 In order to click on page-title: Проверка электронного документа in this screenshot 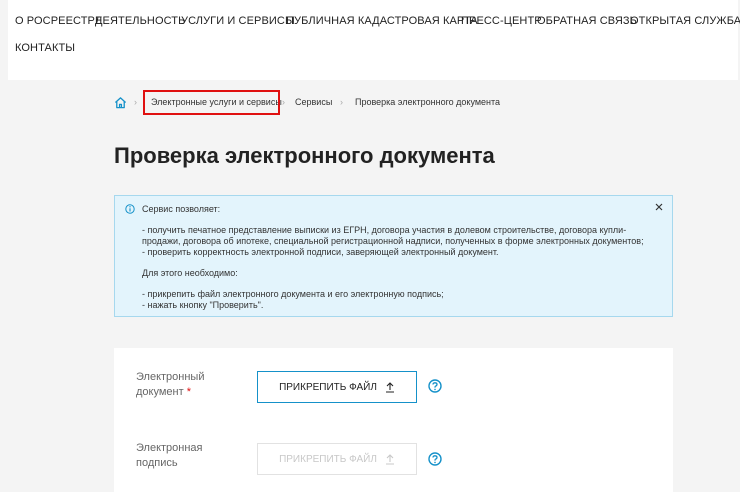, I will do `click(304, 155)`.